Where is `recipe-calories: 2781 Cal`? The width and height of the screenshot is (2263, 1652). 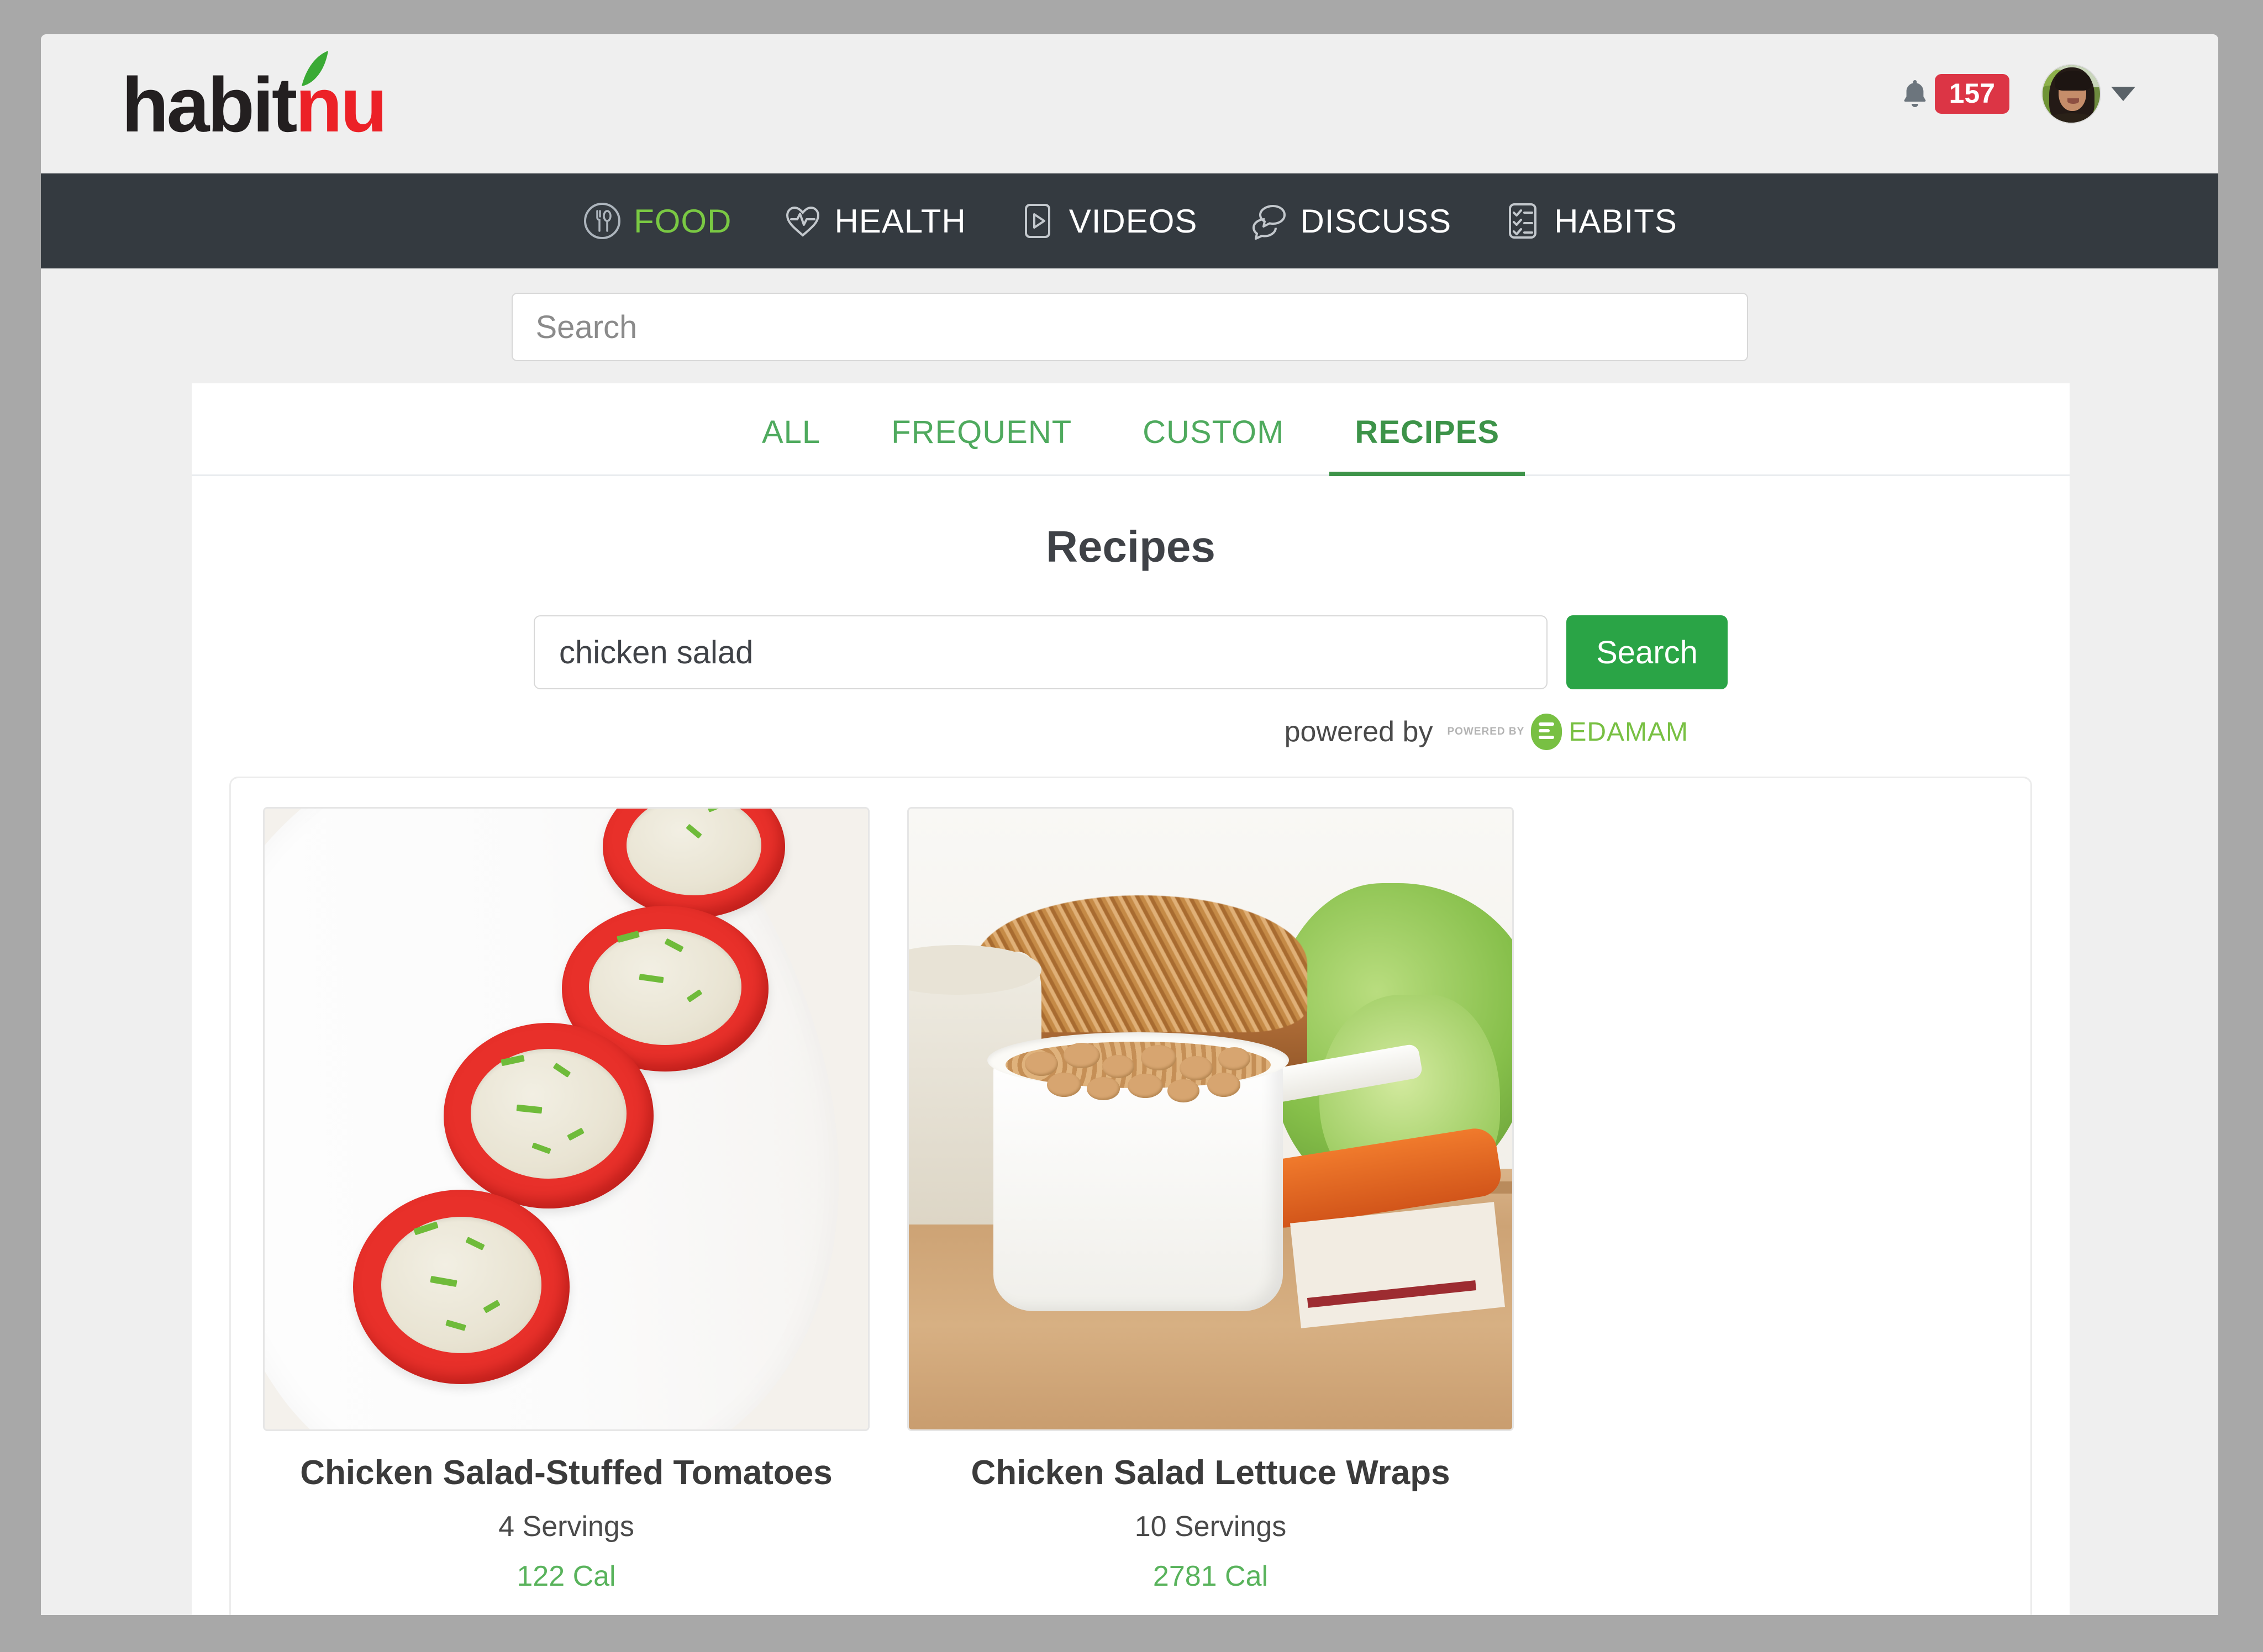
recipe-calories: 2781 Cal is located at coordinates (1210, 1576).